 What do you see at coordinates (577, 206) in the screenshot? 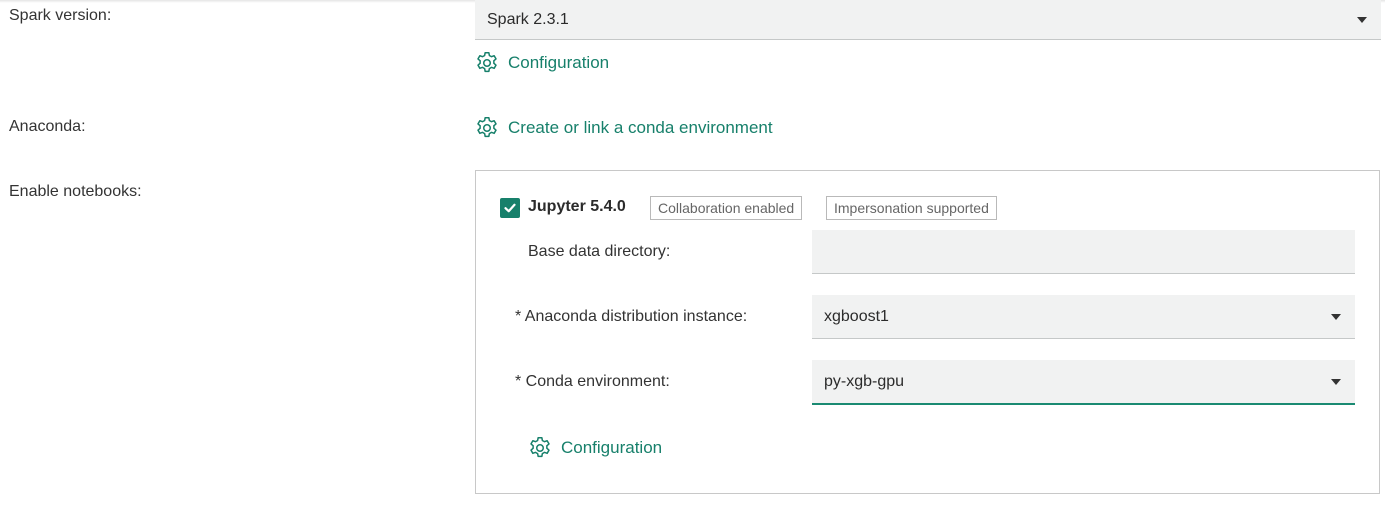
I see `jupyter-version-label: Jupyter 5.4.0` at bounding box center [577, 206].